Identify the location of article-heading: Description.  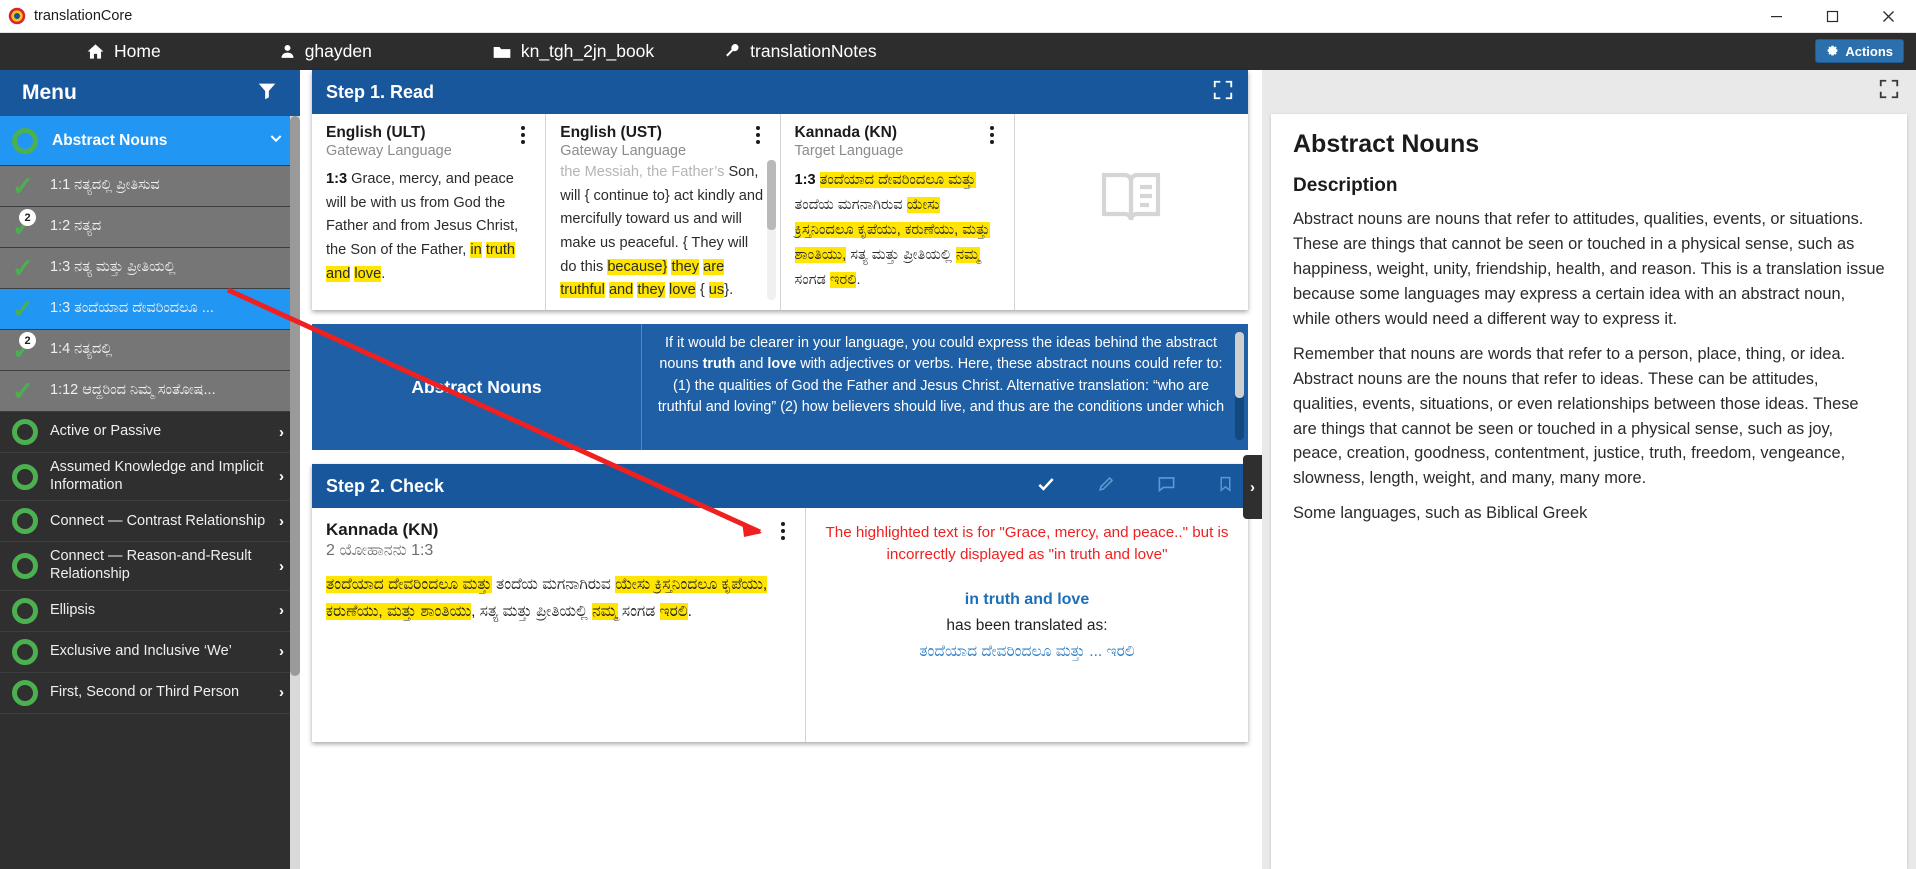
(1345, 185).